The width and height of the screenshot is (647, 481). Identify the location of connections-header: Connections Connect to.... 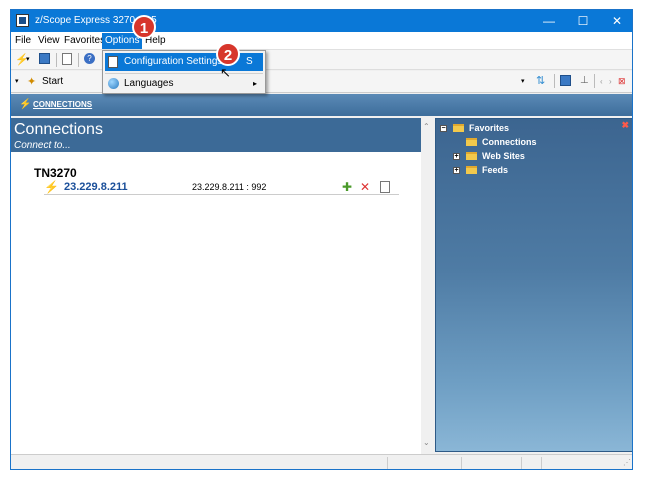
(216, 135).